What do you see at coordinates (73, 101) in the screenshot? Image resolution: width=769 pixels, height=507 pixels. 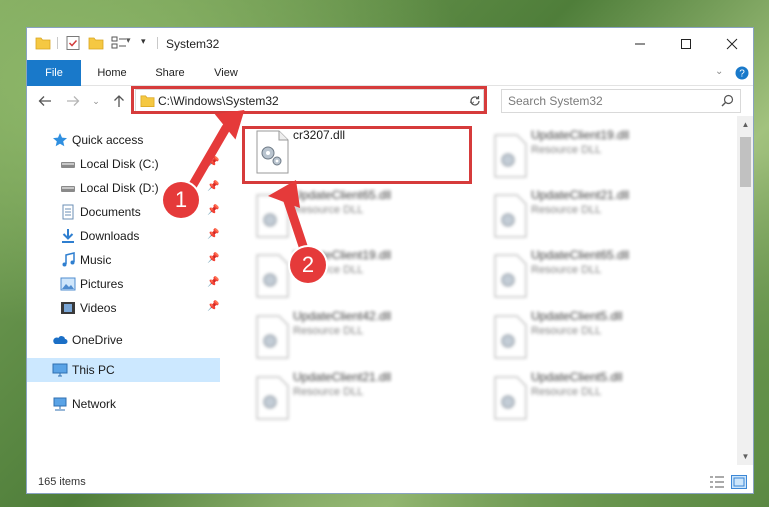 I see `forward-button` at bounding box center [73, 101].